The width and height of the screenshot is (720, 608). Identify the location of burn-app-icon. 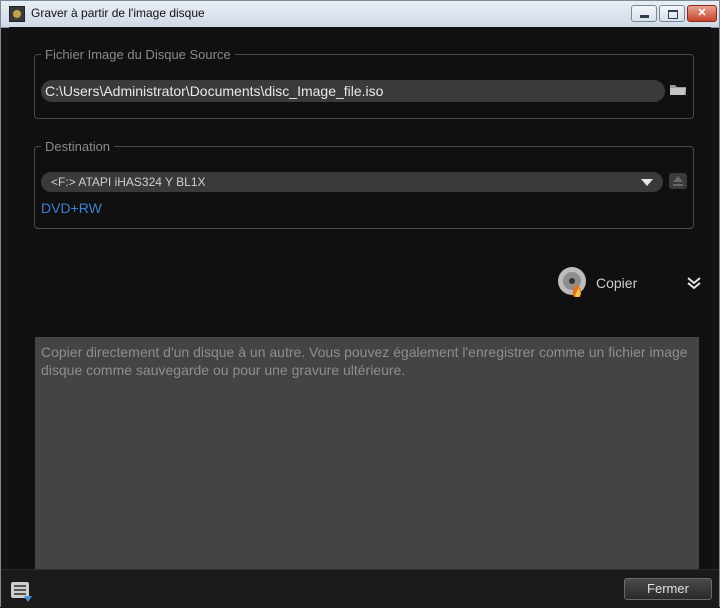
(17, 14).